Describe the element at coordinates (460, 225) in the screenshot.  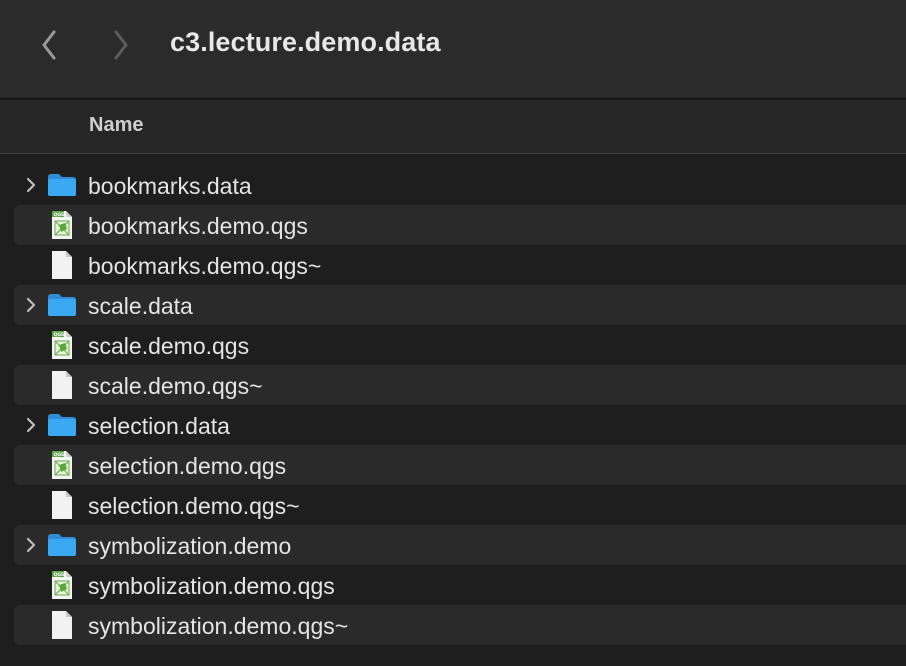
I see `file-row: QGS bookmarks.demo.qgs` at that location.